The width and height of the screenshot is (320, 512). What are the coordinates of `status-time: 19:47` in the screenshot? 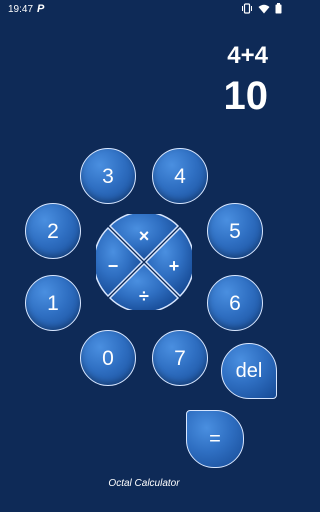 It's located at (21, 9).